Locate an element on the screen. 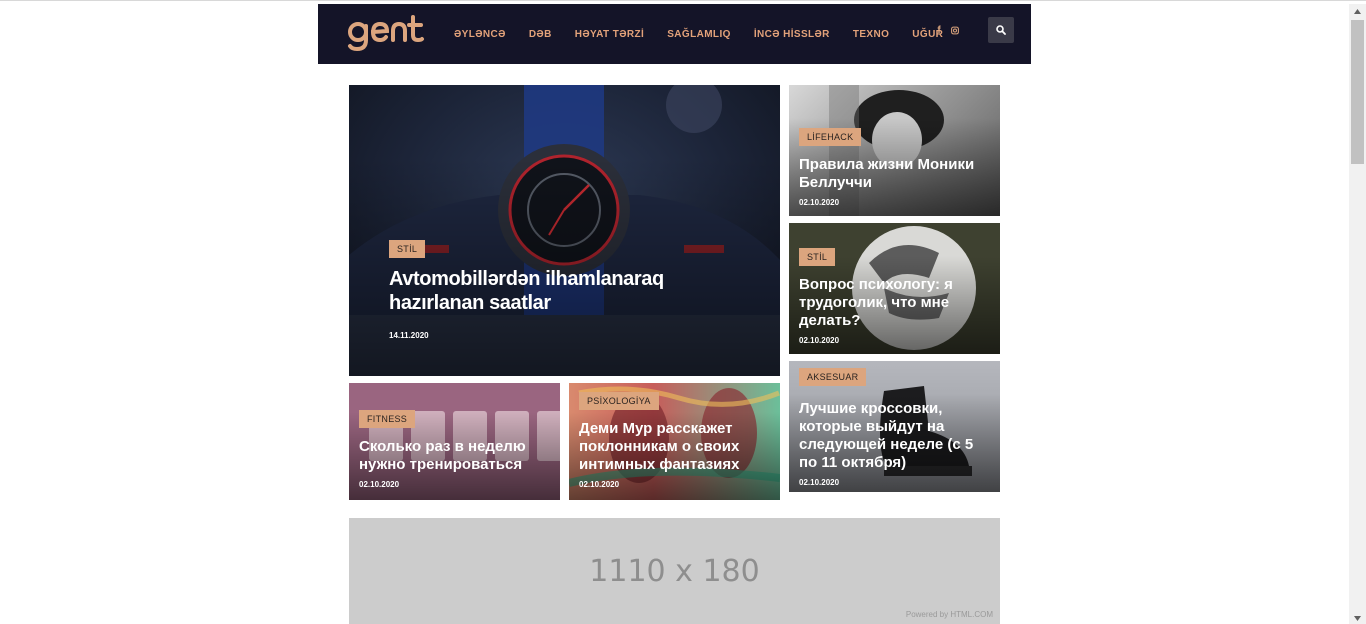 The width and height of the screenshot is (1366, 624). facebook-icon: f is located at coordinates (939, 30).